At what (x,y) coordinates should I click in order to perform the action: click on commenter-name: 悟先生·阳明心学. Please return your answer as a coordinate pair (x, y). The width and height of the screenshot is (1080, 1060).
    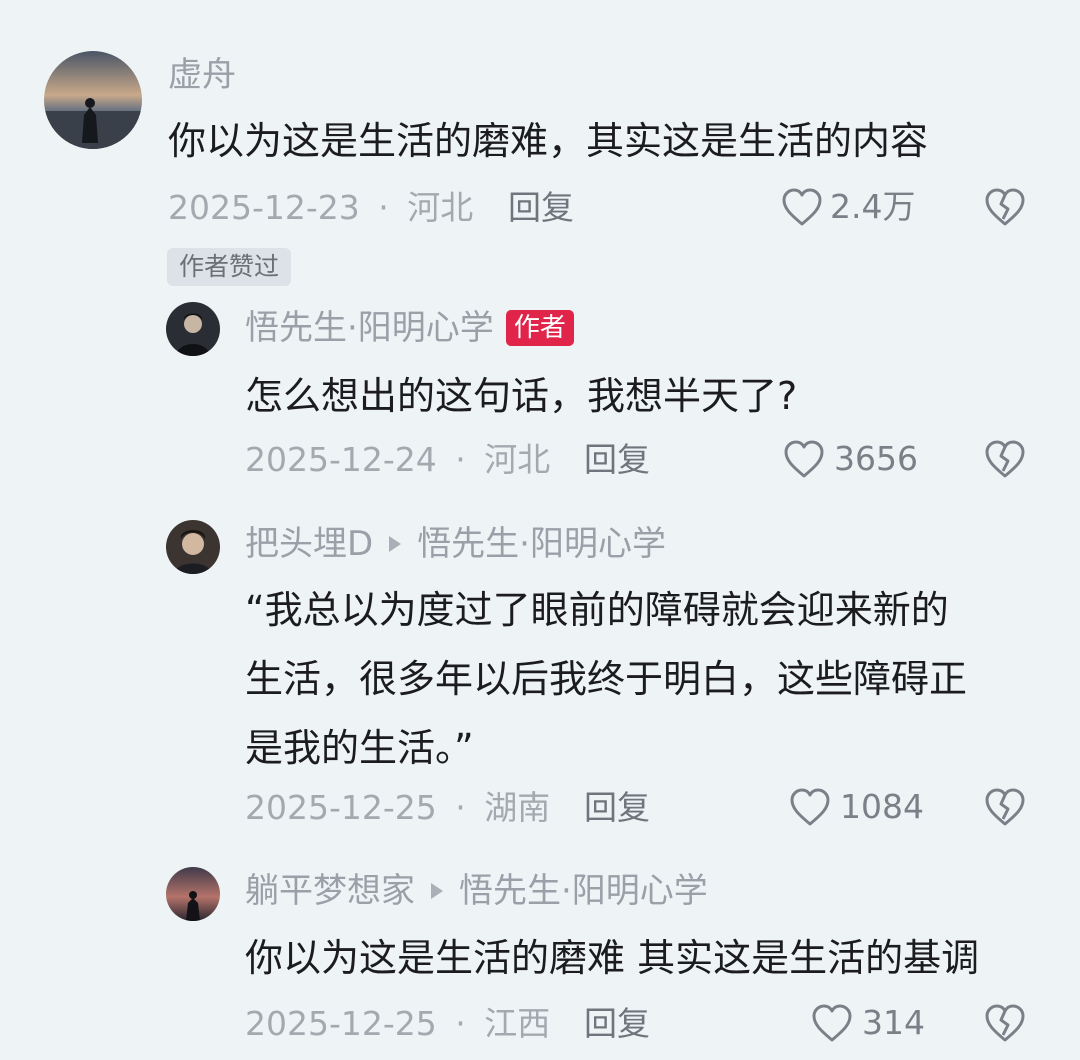
    Looking at the image, I should click on (369, 328).